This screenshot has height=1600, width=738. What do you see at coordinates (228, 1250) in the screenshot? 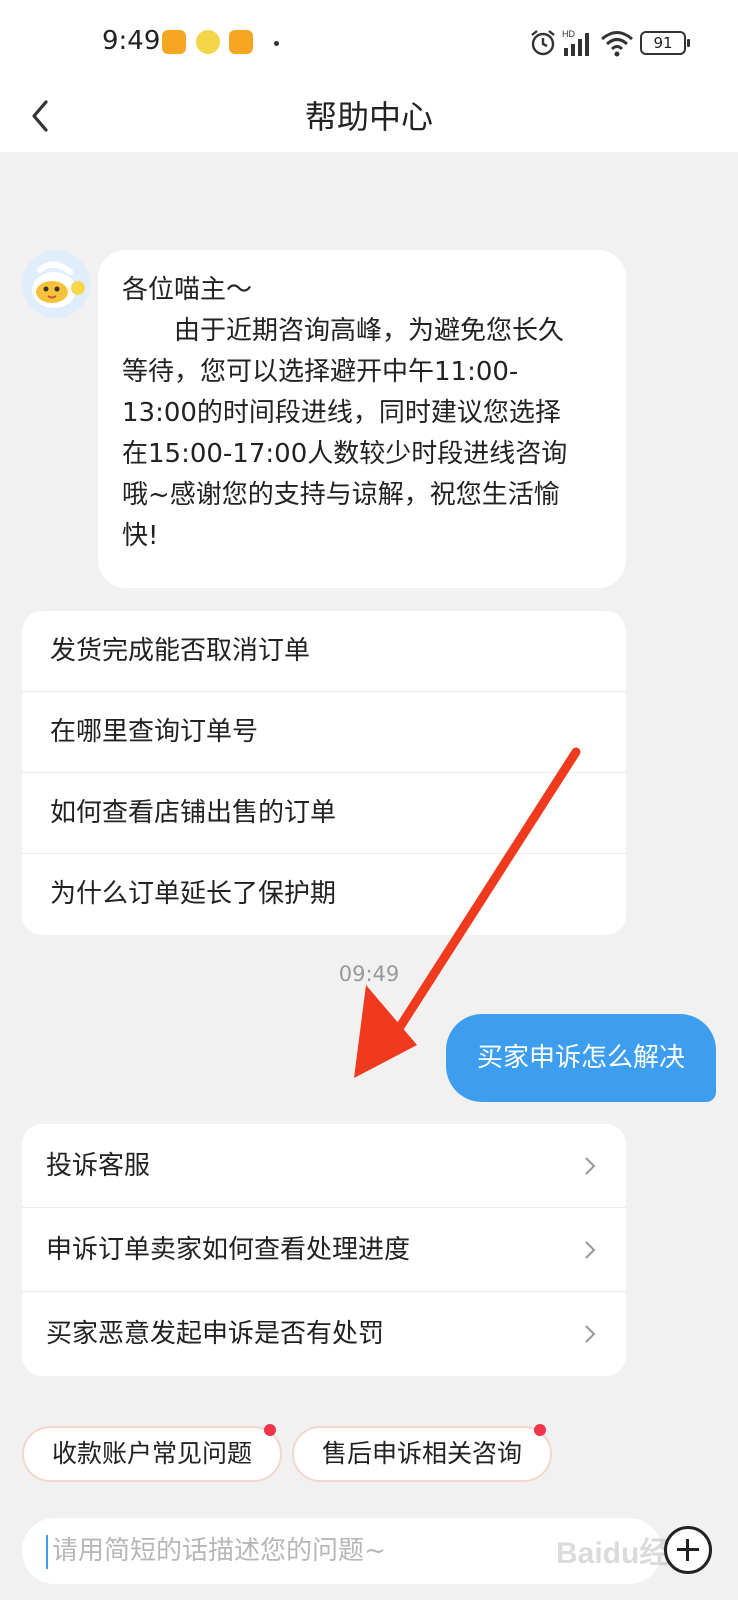
I see `answer-item-label: 申诉订单卖家如何查看处理进度` at bounding box center [228, 1250].